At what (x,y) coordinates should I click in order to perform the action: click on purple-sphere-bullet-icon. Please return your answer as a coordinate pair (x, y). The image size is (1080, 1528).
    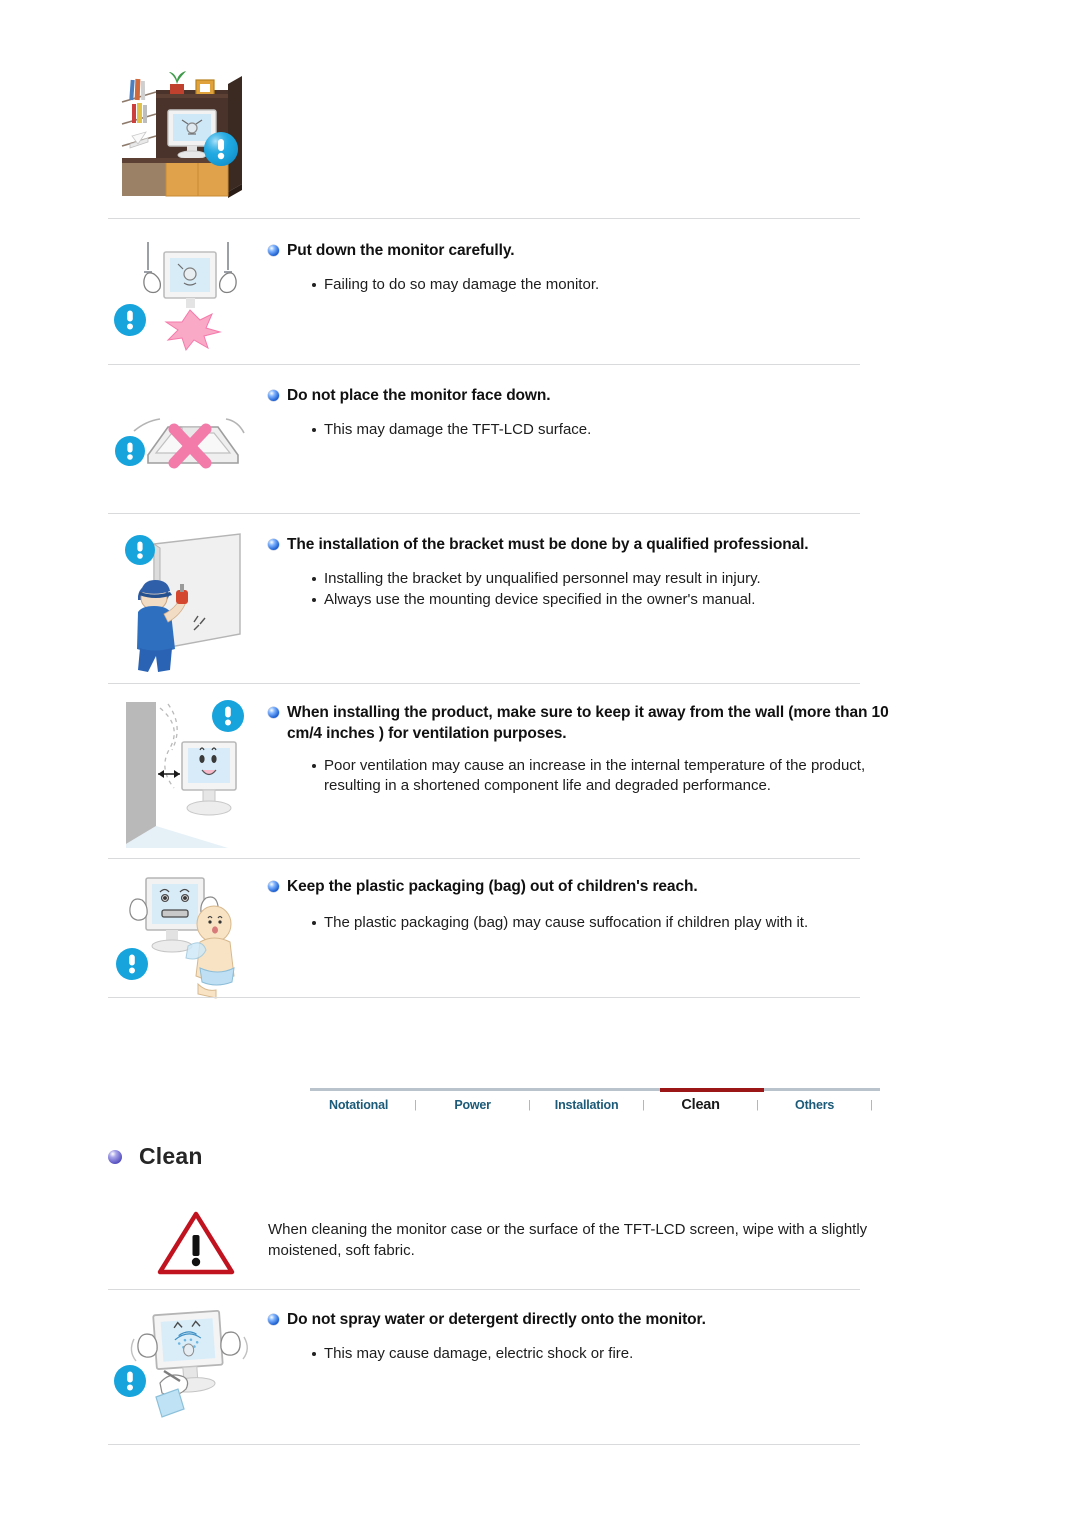
    Looking at the image, I should click on (115, 1156).